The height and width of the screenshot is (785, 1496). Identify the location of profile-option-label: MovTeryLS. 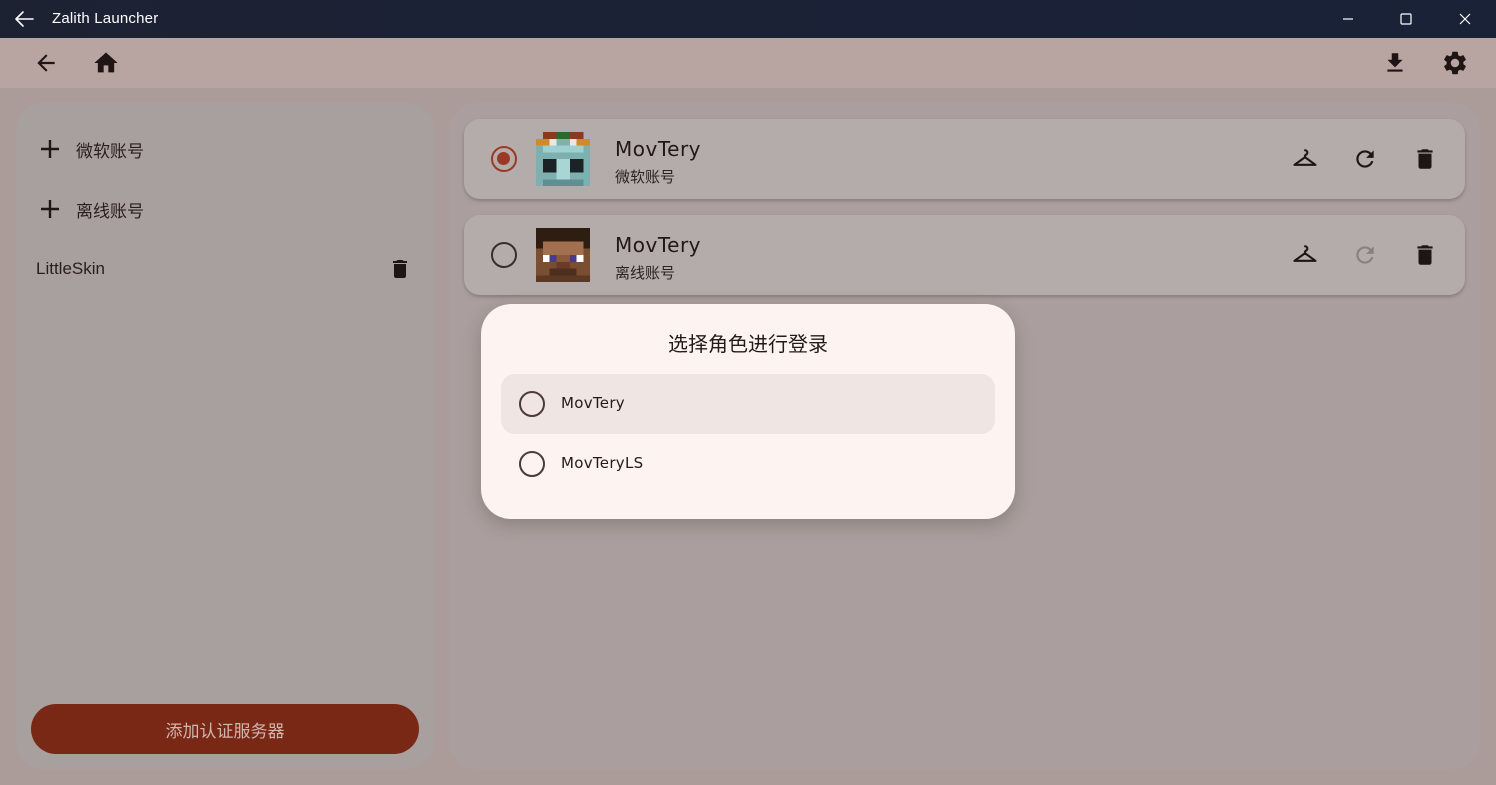
(602, 463).